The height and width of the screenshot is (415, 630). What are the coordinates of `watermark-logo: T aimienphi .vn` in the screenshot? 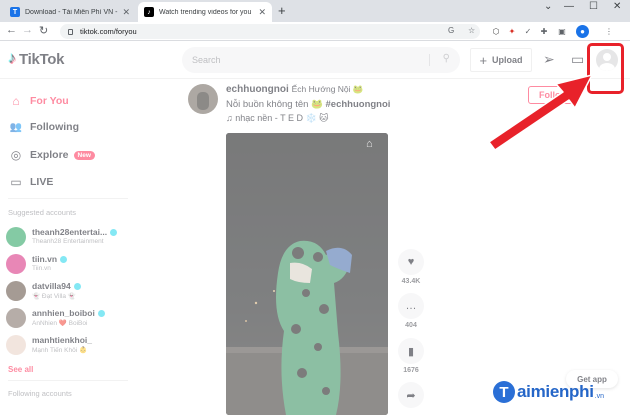 It's located at (548, 392).